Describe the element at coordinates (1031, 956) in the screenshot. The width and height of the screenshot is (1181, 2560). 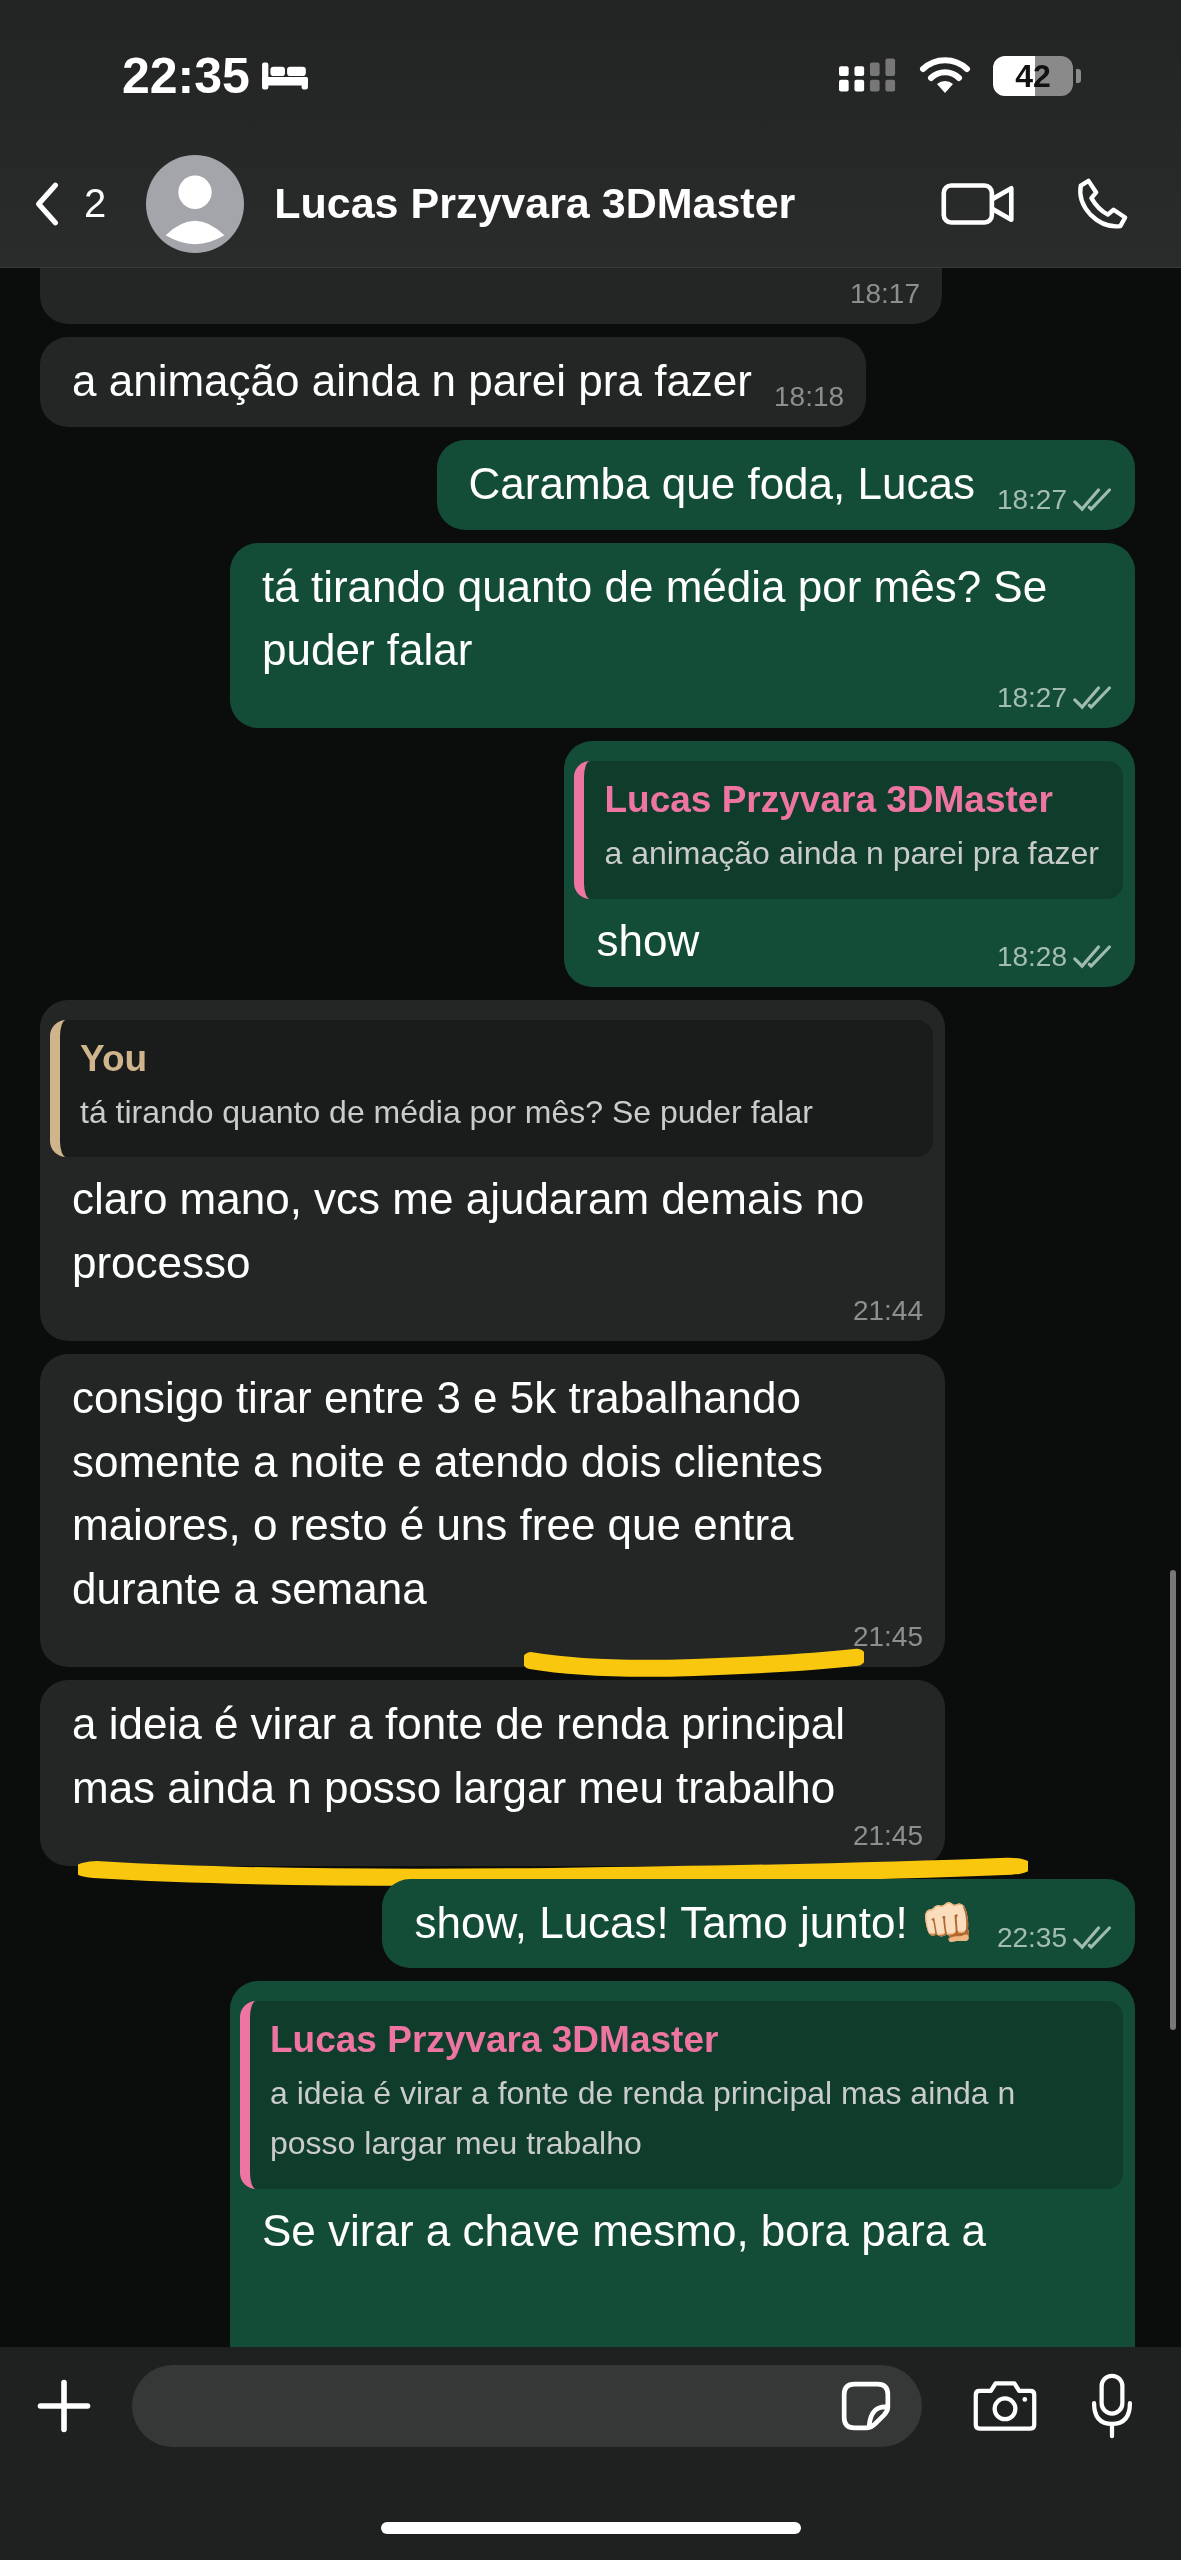
I see `message-time: 18:28` at that location.